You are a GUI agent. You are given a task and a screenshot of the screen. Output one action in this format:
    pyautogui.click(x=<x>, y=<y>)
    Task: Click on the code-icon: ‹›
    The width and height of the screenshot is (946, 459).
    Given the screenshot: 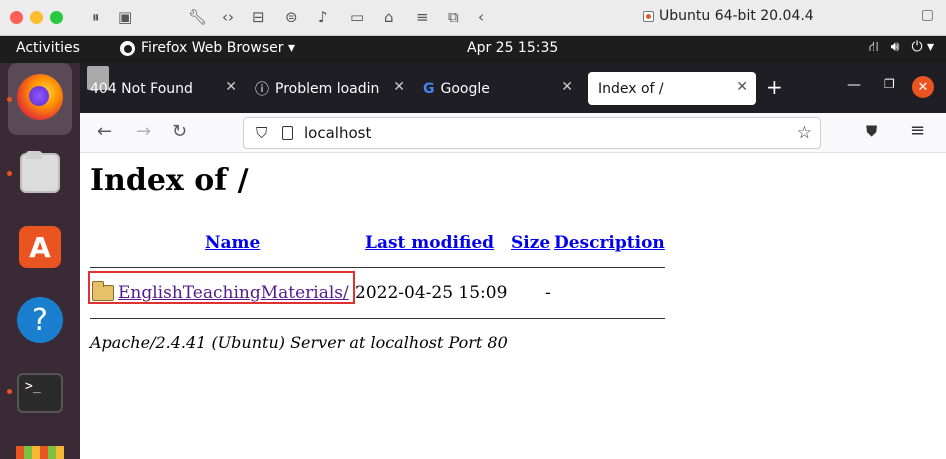 What is the action you would take?
    pyautogui.click(x=228, y=17)
    